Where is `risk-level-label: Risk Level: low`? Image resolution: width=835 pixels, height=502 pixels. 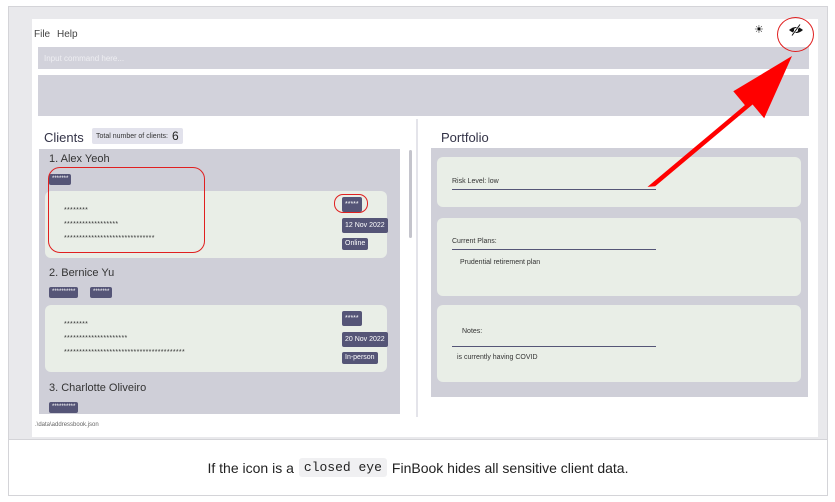
risk-level-label: Risk Level: low is located at coordinates (475, 181).